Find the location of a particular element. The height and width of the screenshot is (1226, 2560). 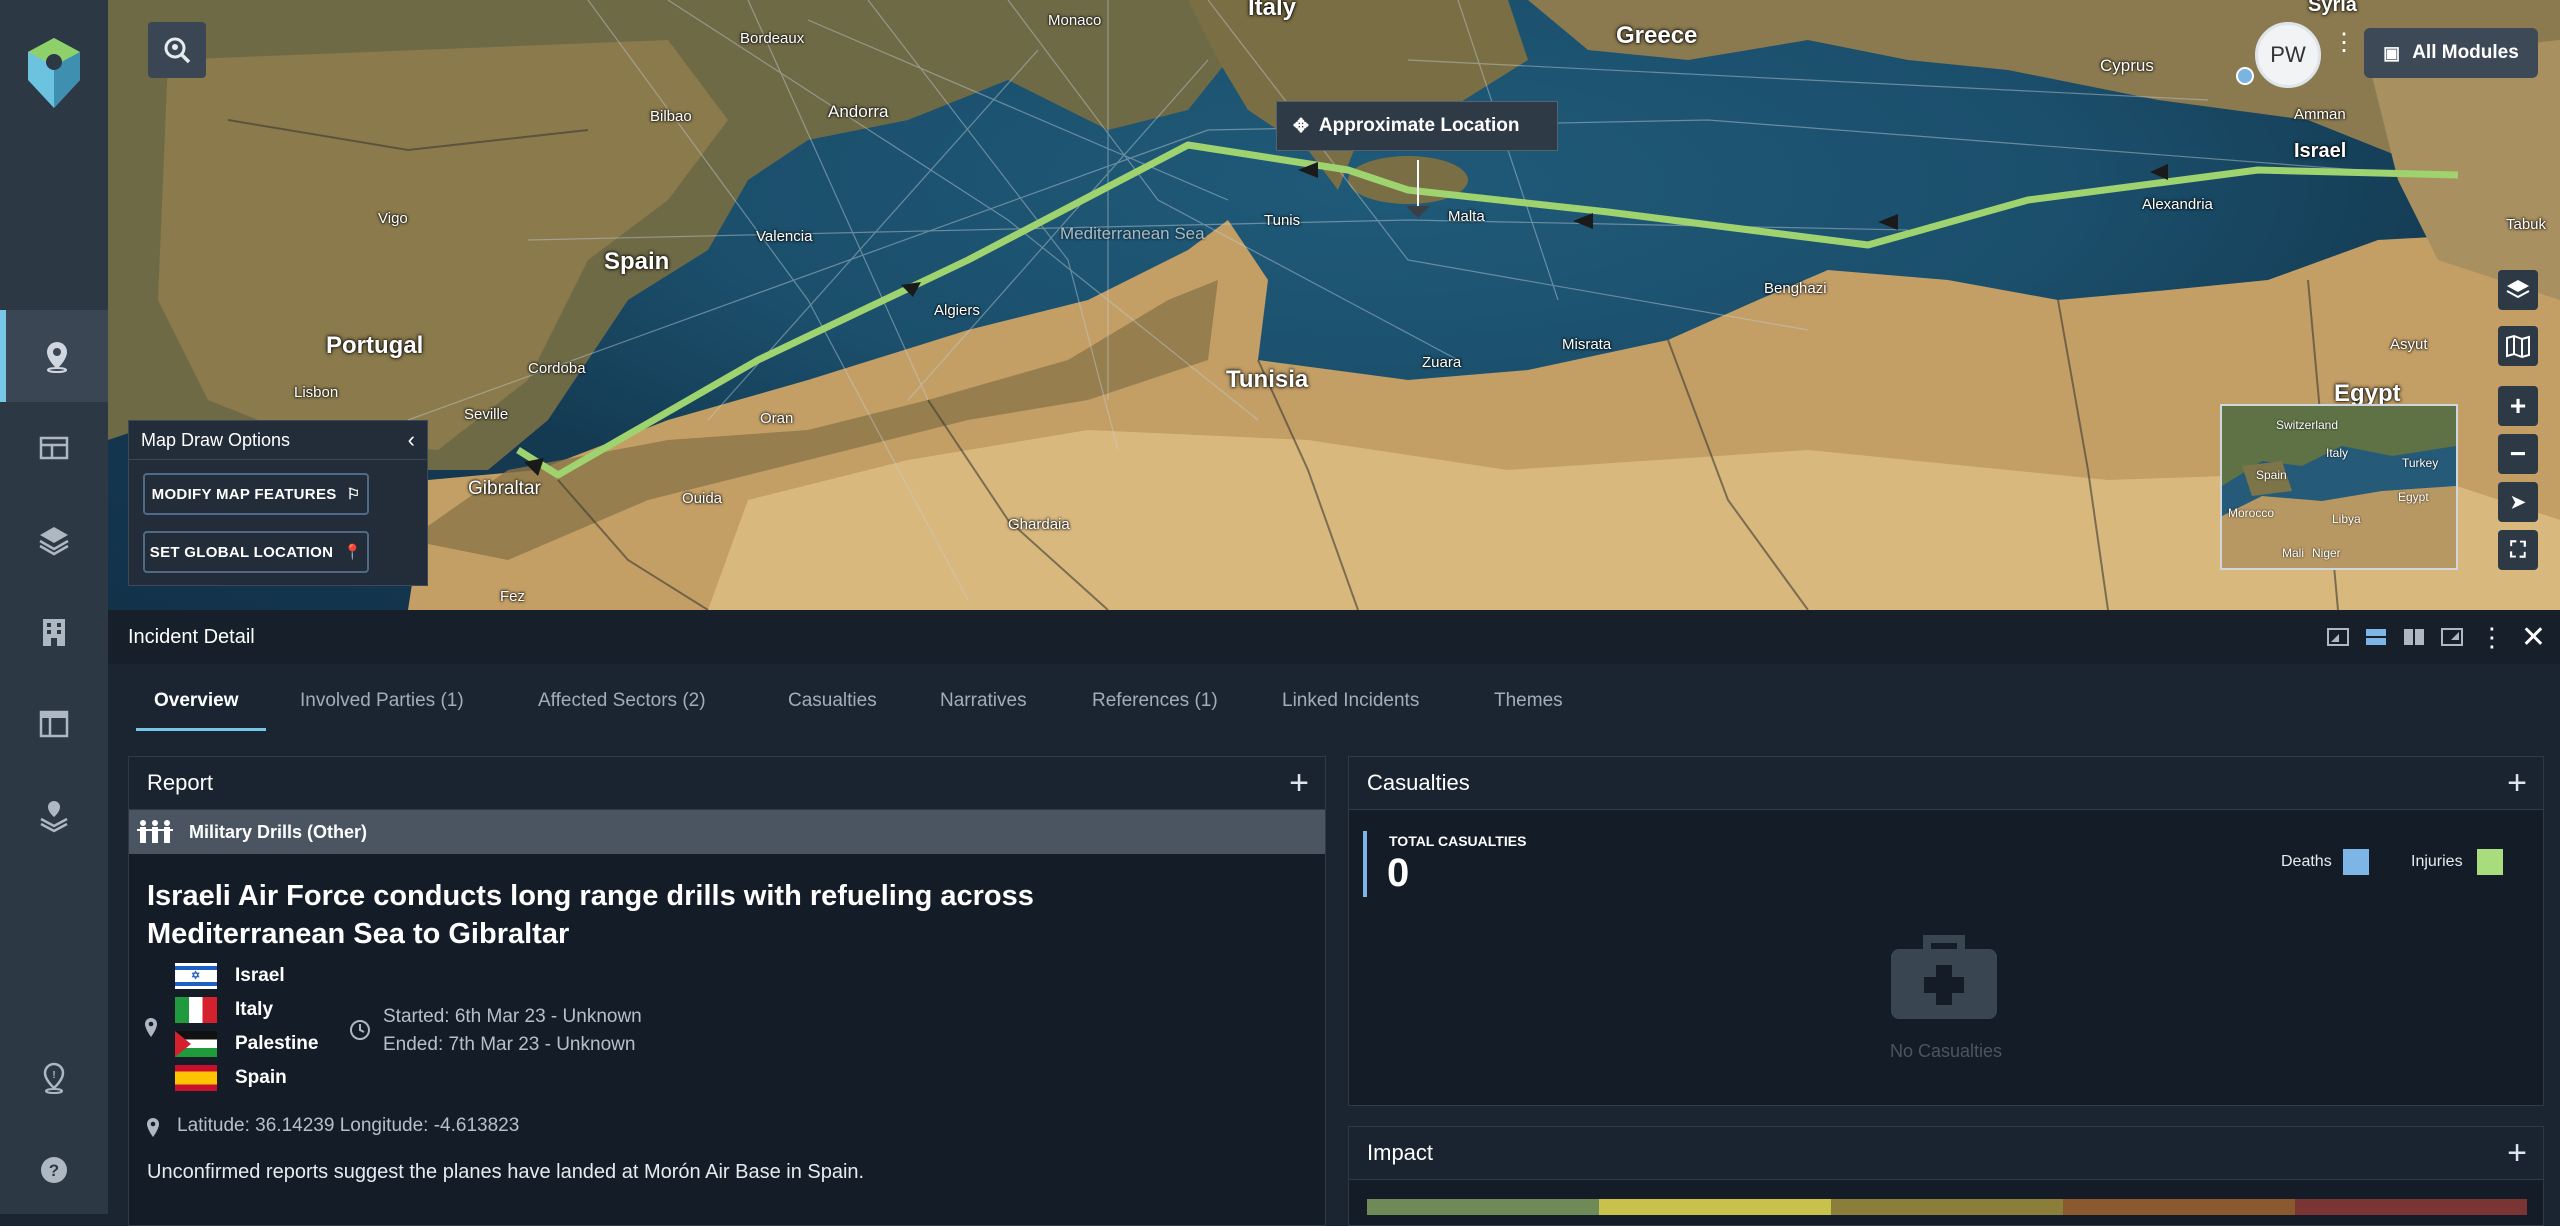

modify-map-features-button: MODIFY MAP FEATURES ⚐ is located at coordinates (256, 494).